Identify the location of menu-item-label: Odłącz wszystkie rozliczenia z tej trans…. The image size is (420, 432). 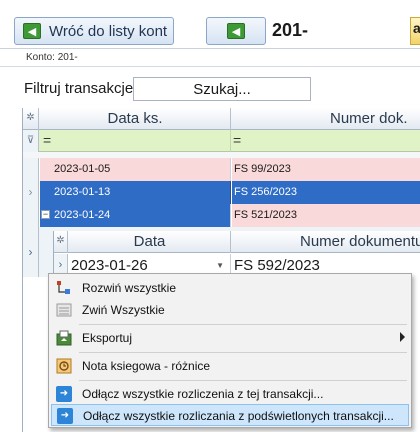
(203, 394).